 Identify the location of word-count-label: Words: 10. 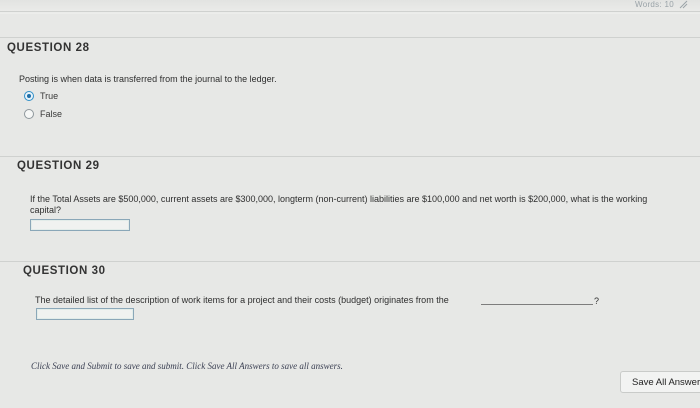
(654, 4).